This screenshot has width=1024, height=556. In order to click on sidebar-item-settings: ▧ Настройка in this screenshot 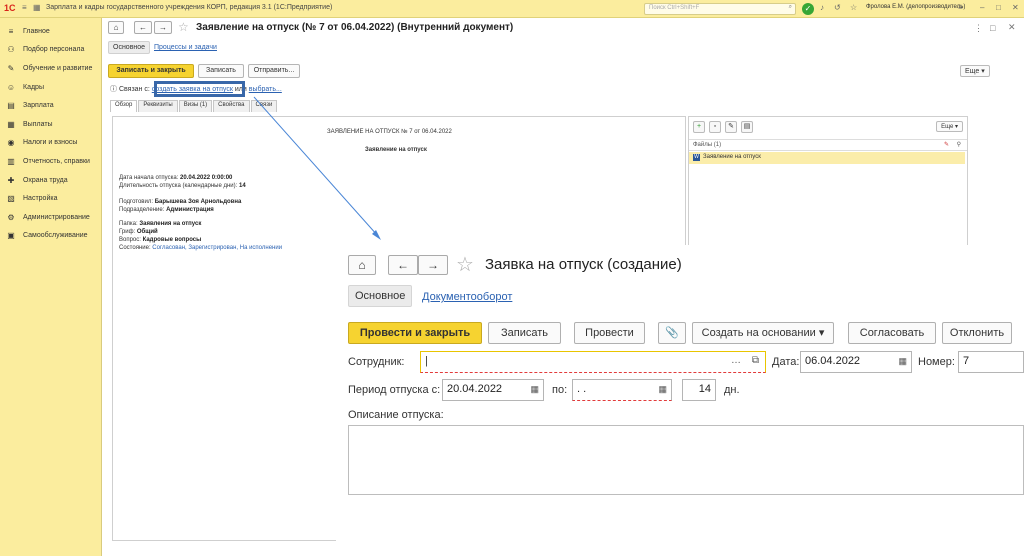, I will do `click(50, 198)`.